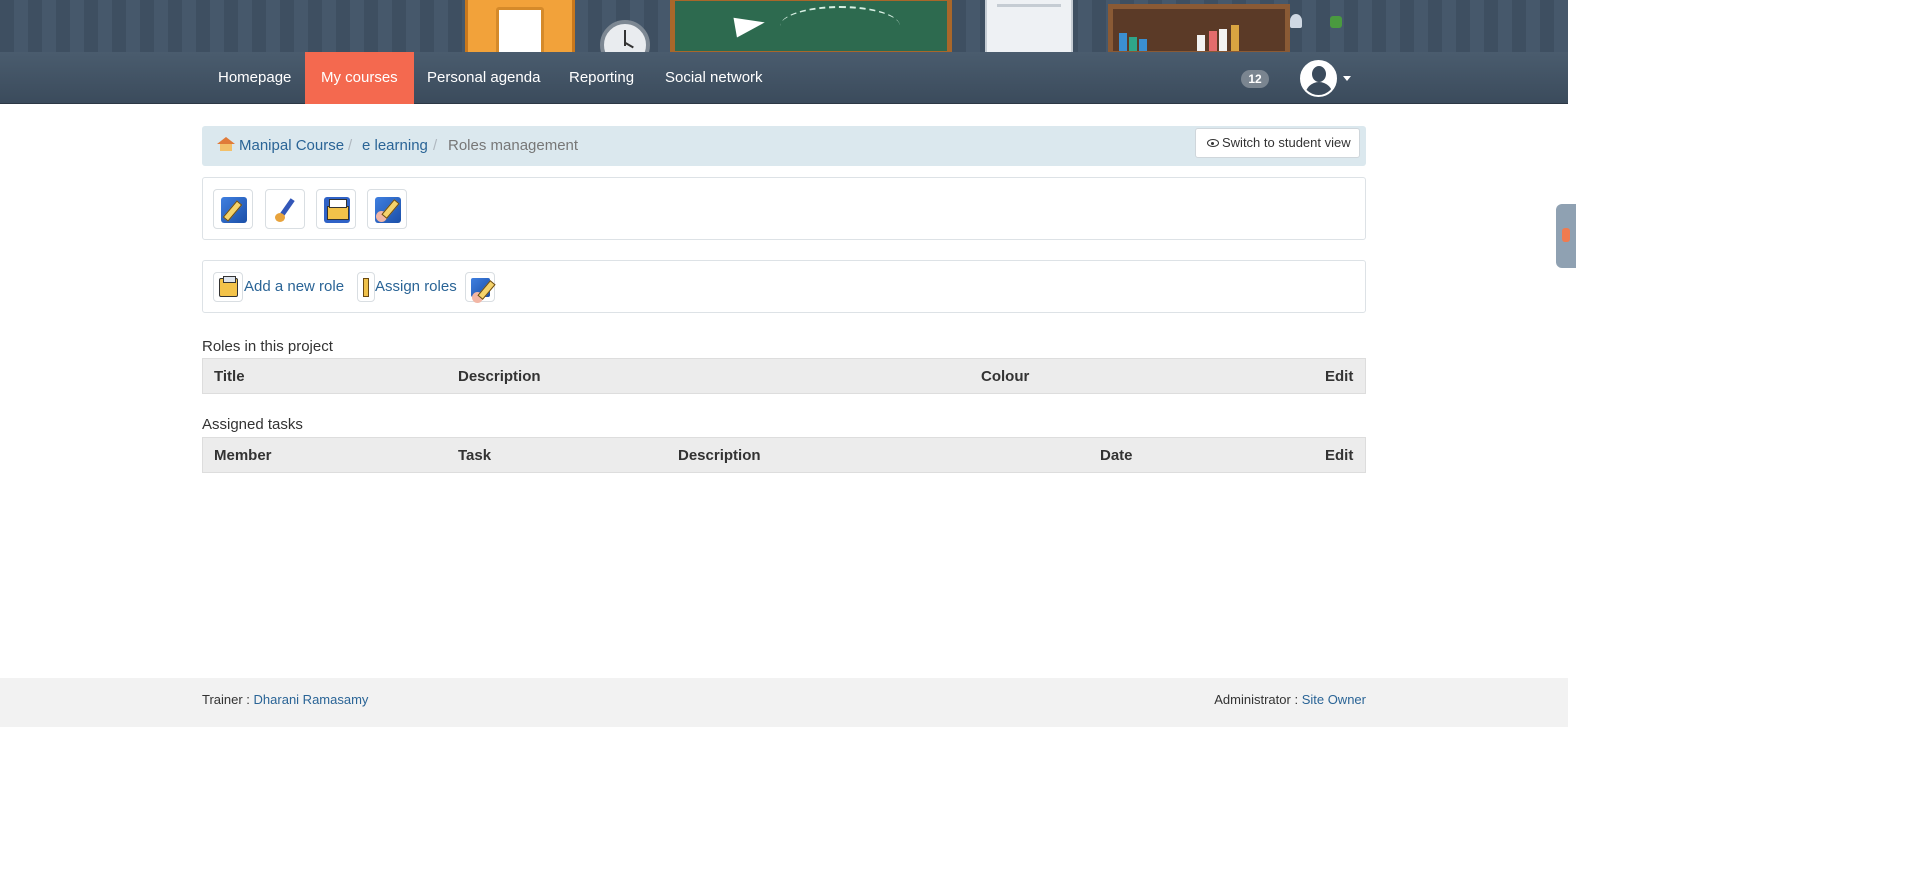 The width and height of the screenshot is (1920, 888). Describe the element at coordinates (1286, 142) in the screenshot. I see `switch-view-label: Switch to student view` at that location.